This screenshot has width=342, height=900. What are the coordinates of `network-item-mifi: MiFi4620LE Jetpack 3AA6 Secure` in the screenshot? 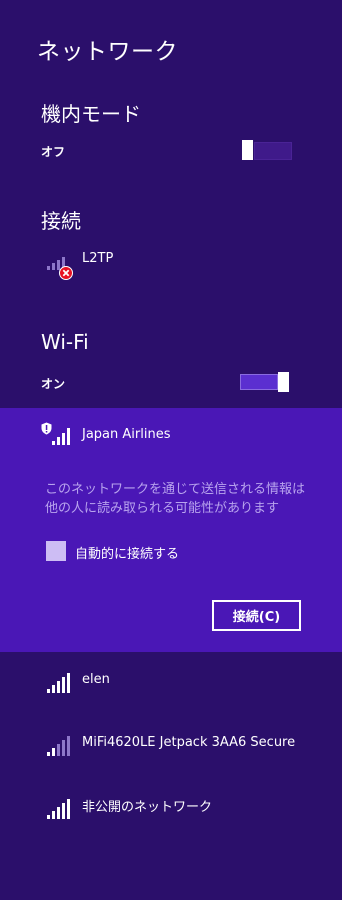 It's located at (171, 747).